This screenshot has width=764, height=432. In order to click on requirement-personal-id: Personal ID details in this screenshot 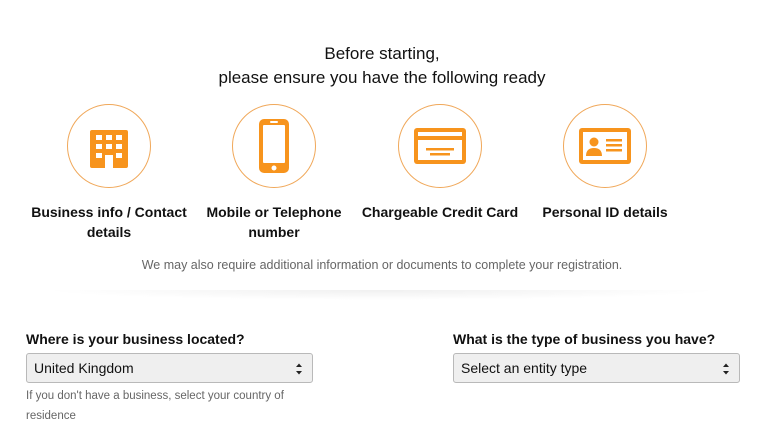, I will do `click(605, 163)`.